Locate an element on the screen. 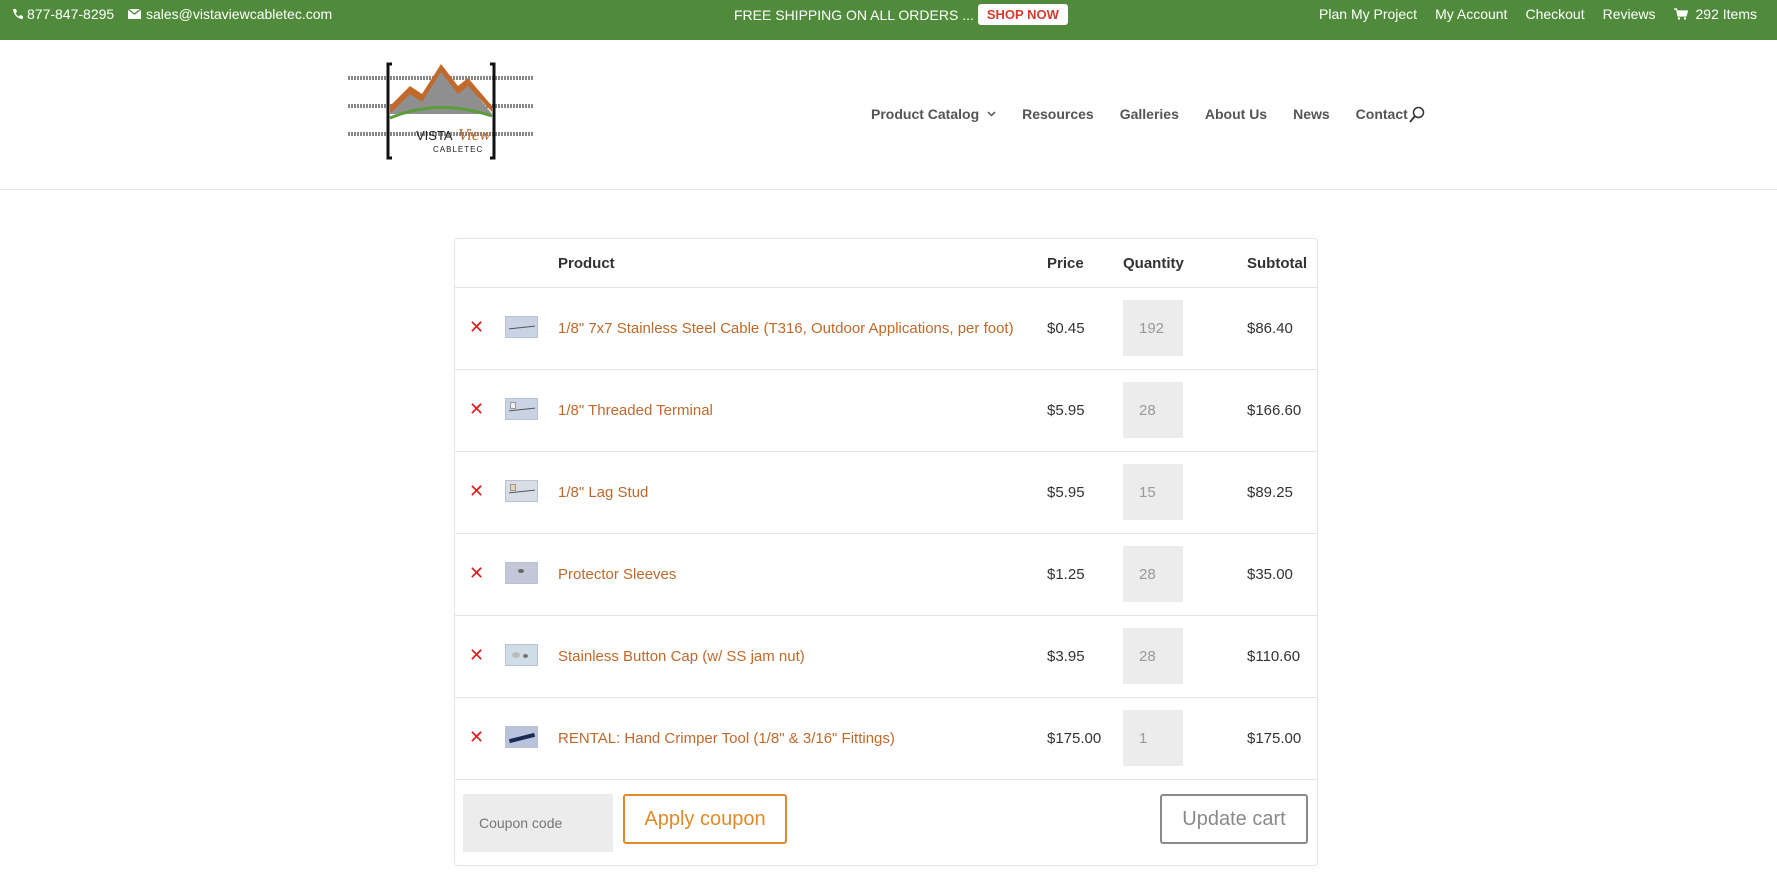 The image size is (1777, 877). product-link: 1/8" Lag Stud is located at coordinates (603, 492).